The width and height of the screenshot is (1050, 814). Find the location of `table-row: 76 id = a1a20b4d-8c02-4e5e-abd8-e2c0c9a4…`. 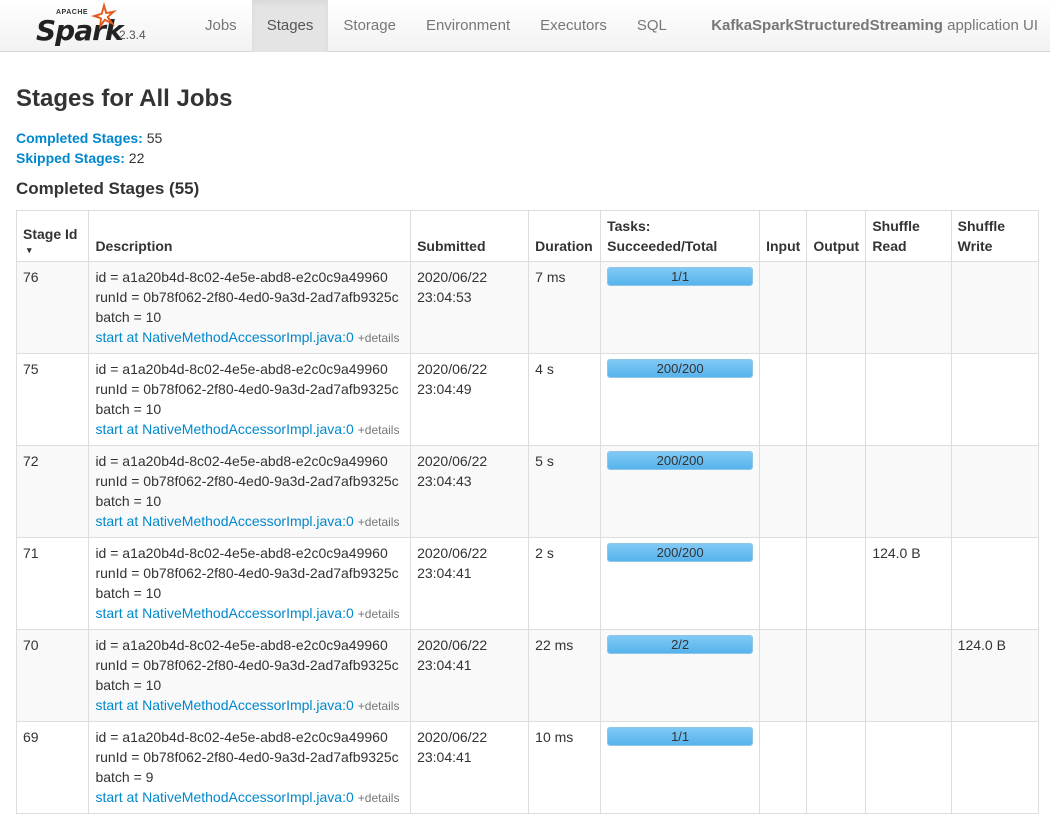

table-row: 76 id = a1a20b4d-8c02-4e5e-abd8-e2c0c9a4… is located at coordinates (527, 307).